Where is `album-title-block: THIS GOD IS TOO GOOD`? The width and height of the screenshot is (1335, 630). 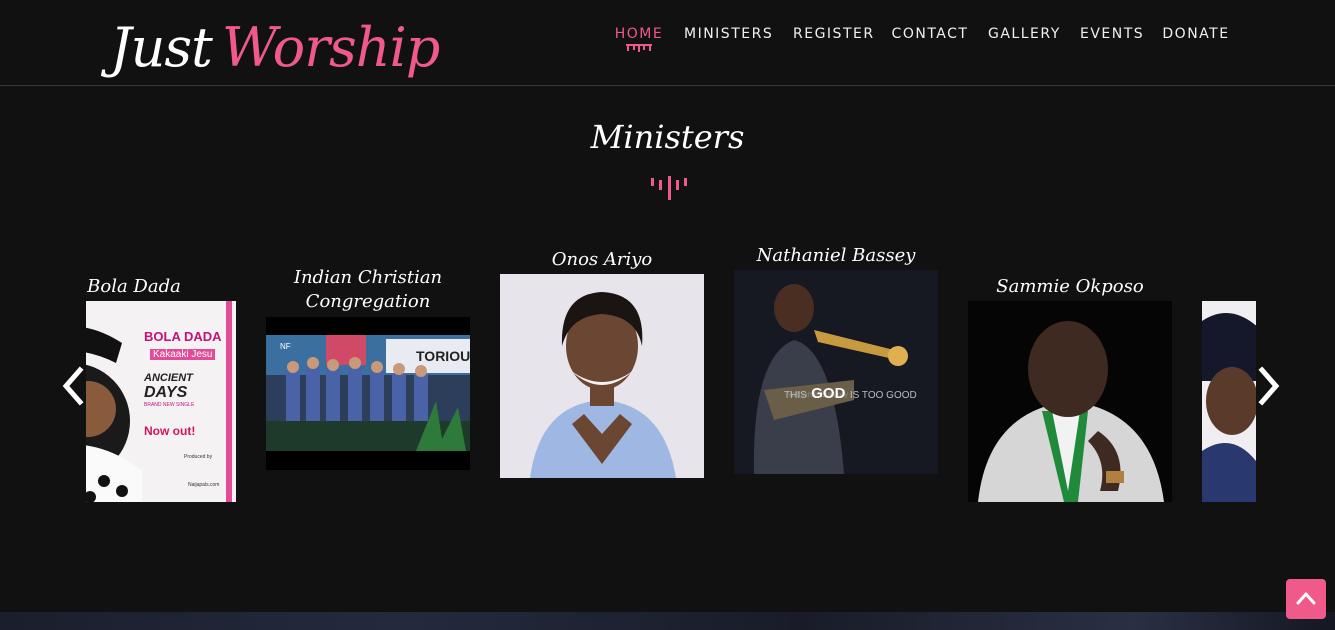
album-title-block: THIS GOD IS TOO GOOD is located at coordinates (850, 394).